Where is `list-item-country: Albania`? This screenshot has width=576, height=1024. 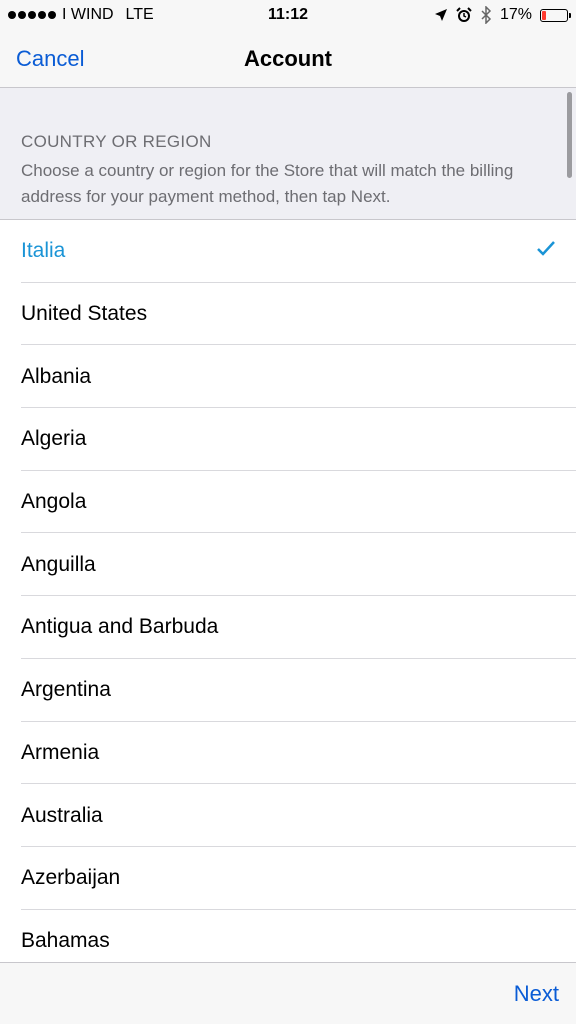
list-item-country: Albania is located at coordinates (288, 376).